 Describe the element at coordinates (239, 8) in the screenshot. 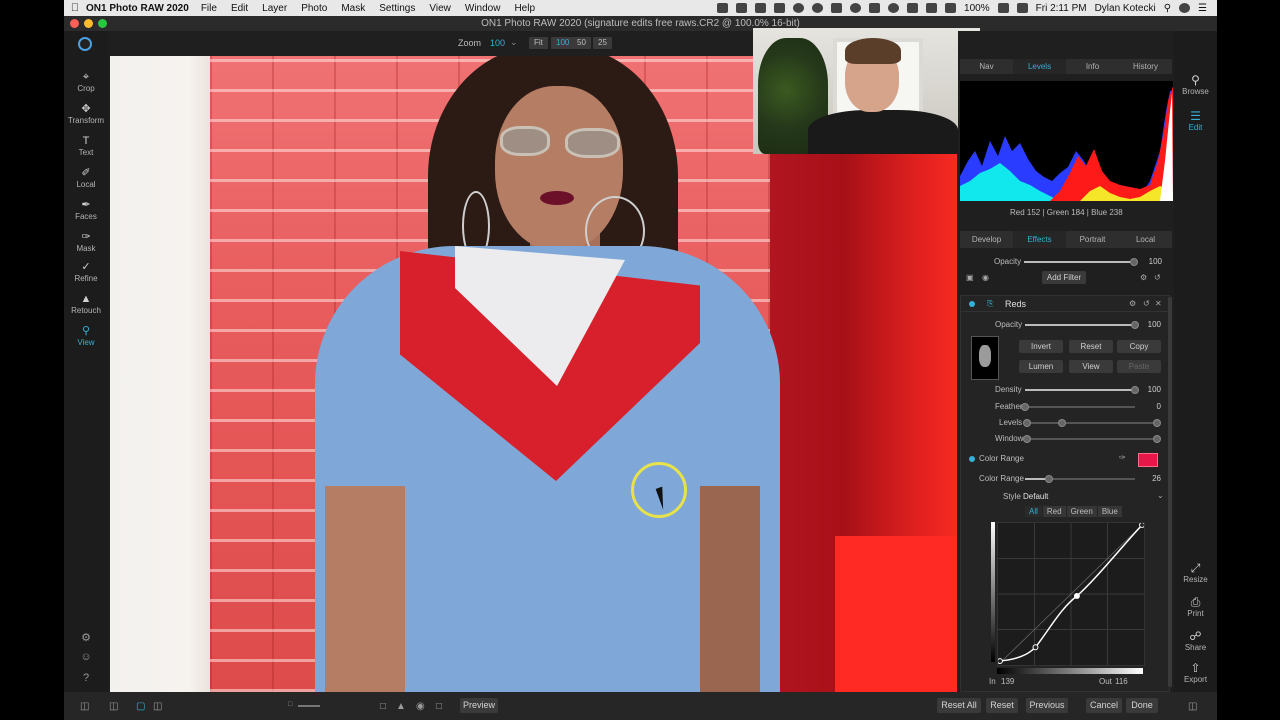

I see `menu-edit: Edit` at that location.